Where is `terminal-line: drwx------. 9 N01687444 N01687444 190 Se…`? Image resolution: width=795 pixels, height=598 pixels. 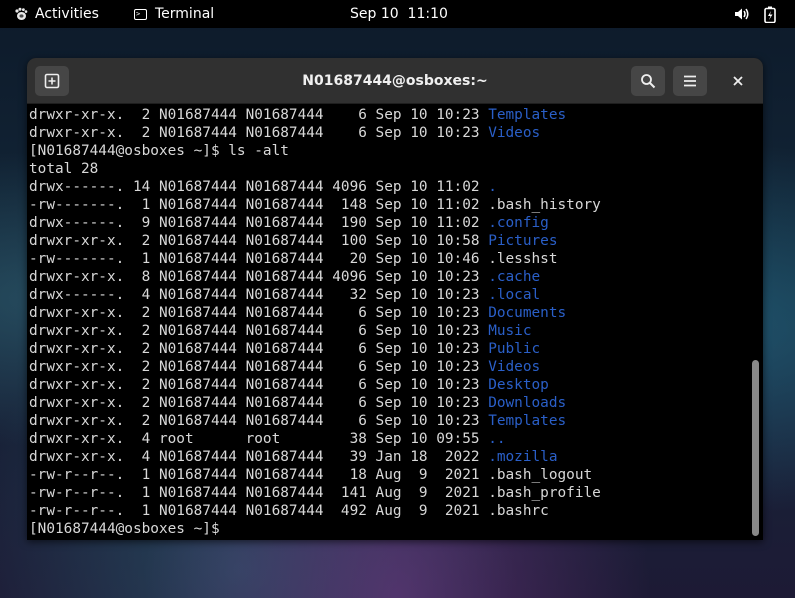 terminal-line: drwx------. 9 N01687444 N01687444 190 Se… is located at coordinates (289, 223).